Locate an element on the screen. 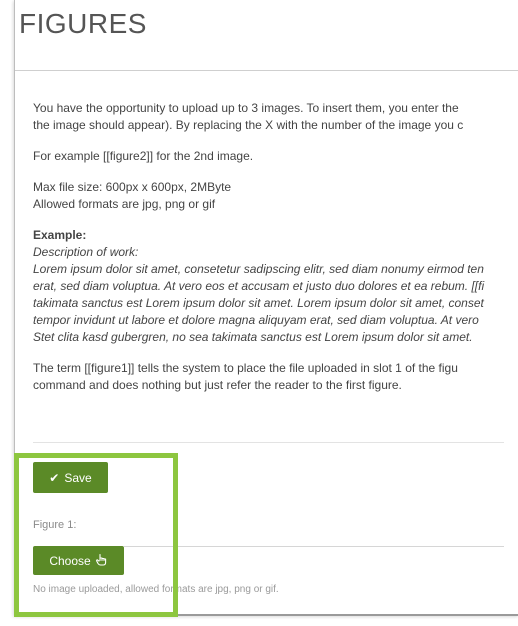 The height and width of the screenshot is (626, 518). section-title: FIGURES is located at coordinates (83, 23).